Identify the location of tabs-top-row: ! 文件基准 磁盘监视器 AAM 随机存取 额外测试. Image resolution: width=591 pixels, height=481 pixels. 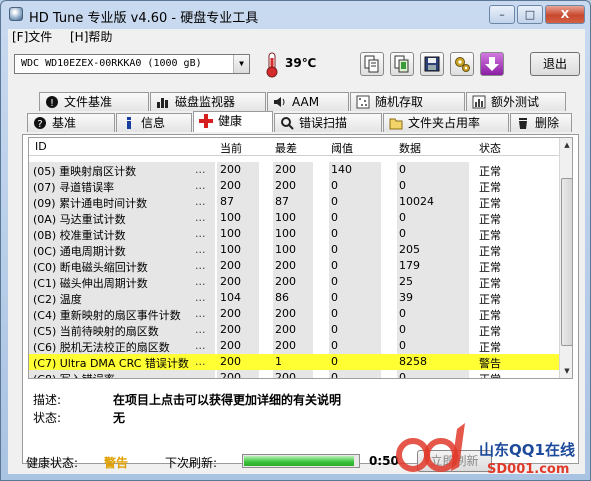
(300, 101).